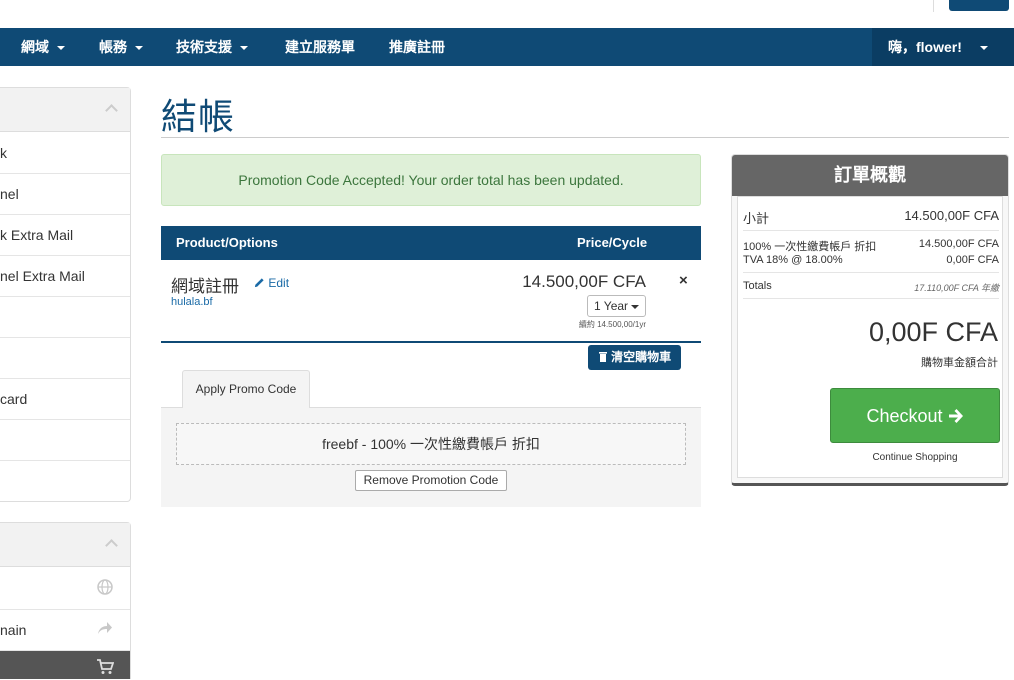 This screenshot has width=1014, height=680. I want to click on user-menu: 嗨，flower!, so click(943, 47).